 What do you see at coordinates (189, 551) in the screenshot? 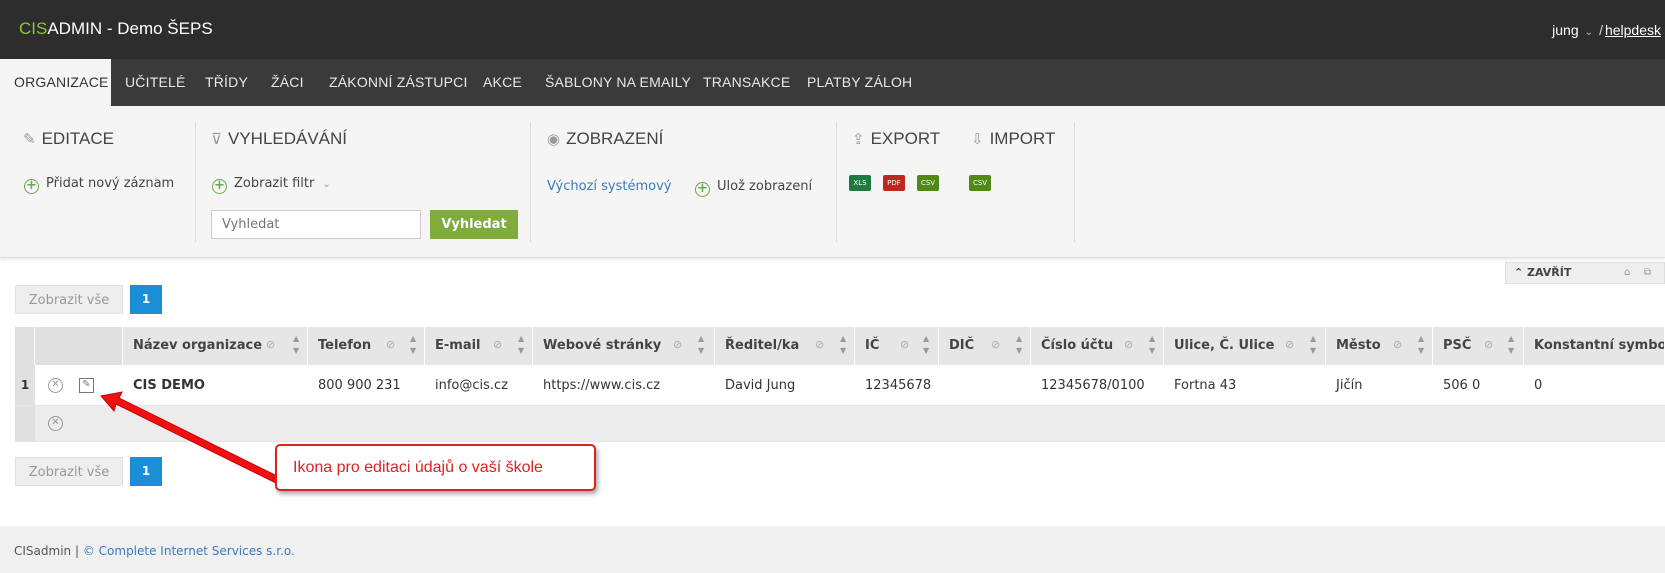
I see `footer-copyright-link: © Complete Internet Services s.r.o.` at bounding box center [189, 551].